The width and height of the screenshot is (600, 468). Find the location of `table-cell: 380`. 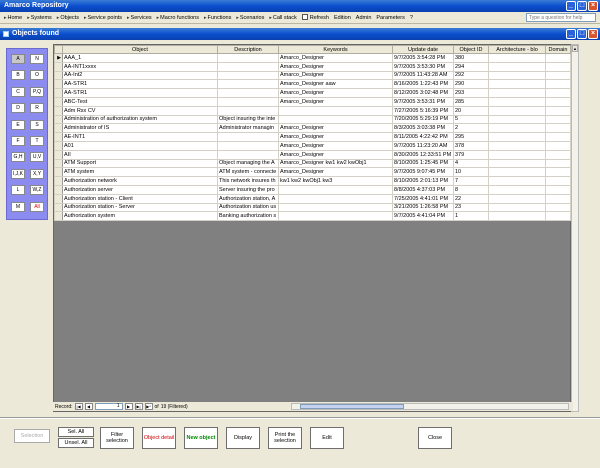

table-cell: 380 is located at coordinates (471, 58).